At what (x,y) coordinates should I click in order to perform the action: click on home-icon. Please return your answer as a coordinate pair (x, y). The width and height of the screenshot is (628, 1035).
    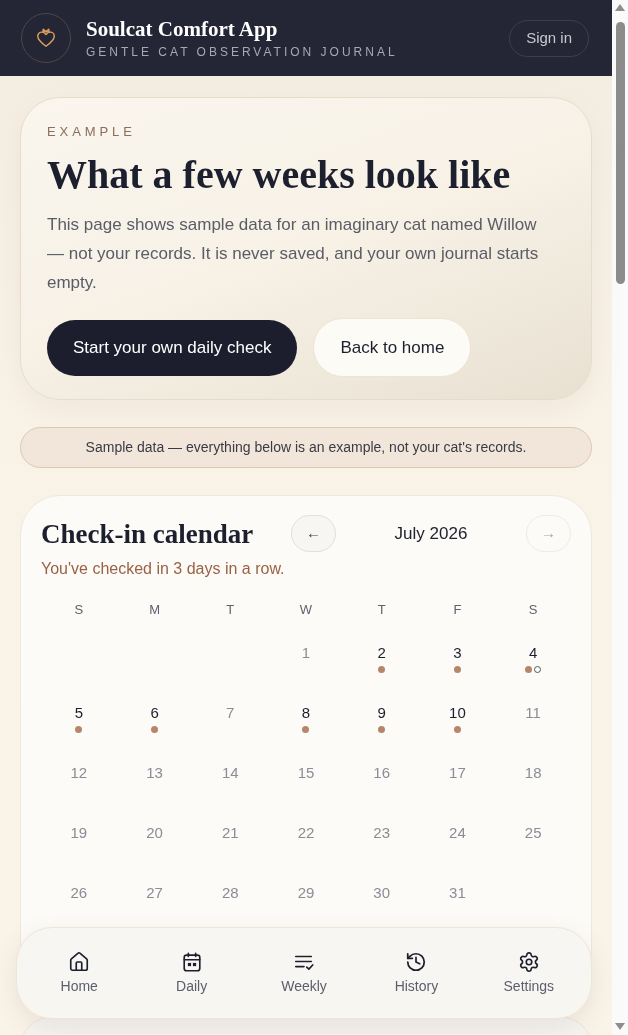
    Looking at the image, I should click on (79, 962).